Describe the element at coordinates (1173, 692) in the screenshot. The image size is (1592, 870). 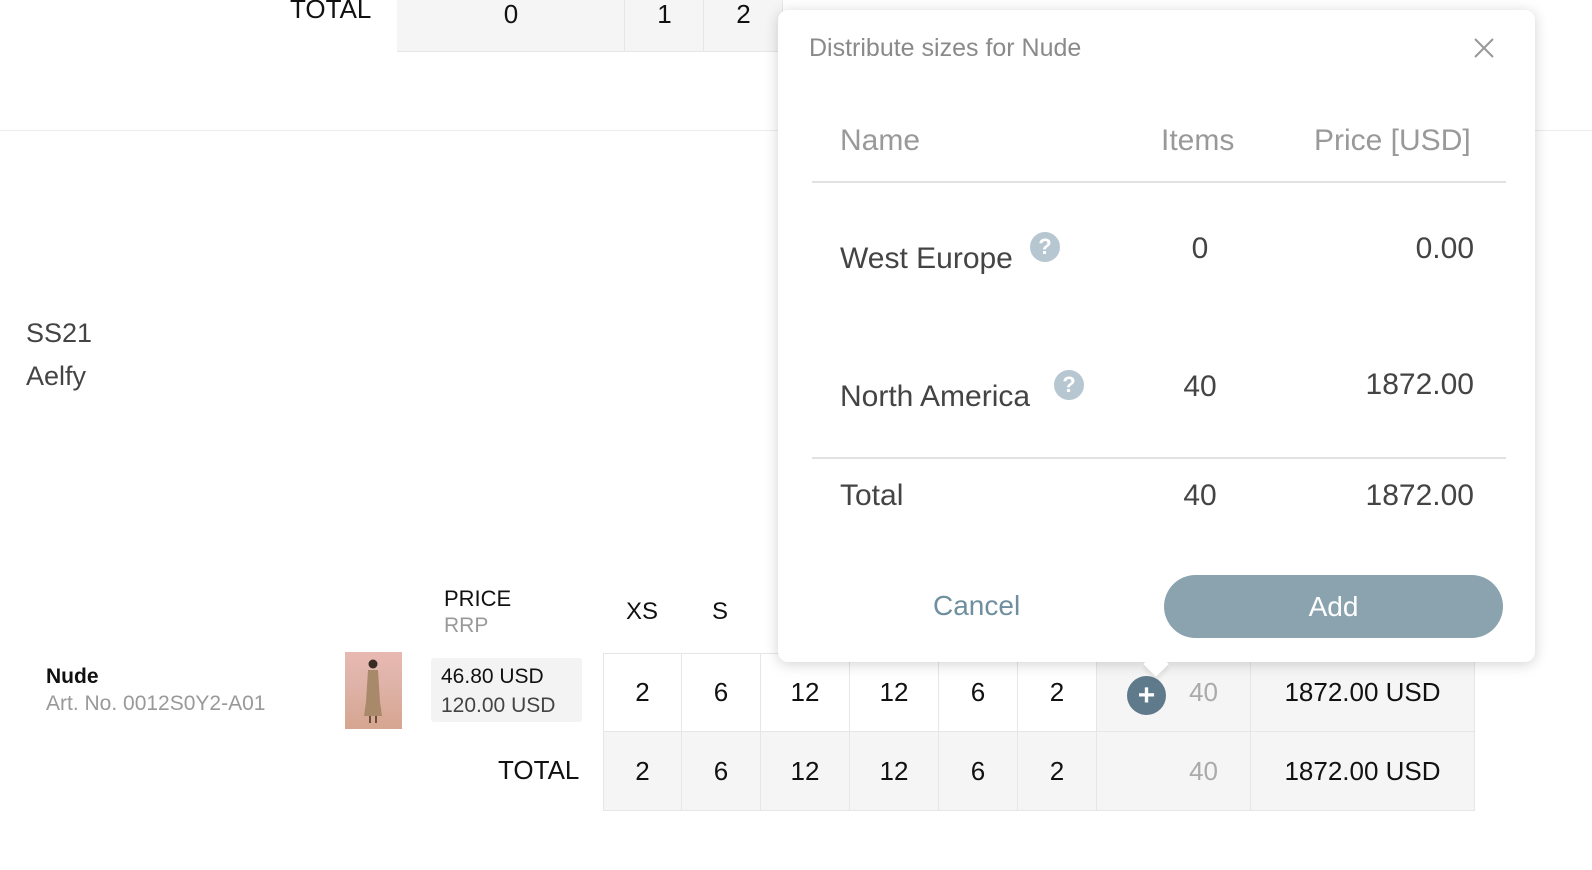
I see `items-count-cell: 40` at that location.